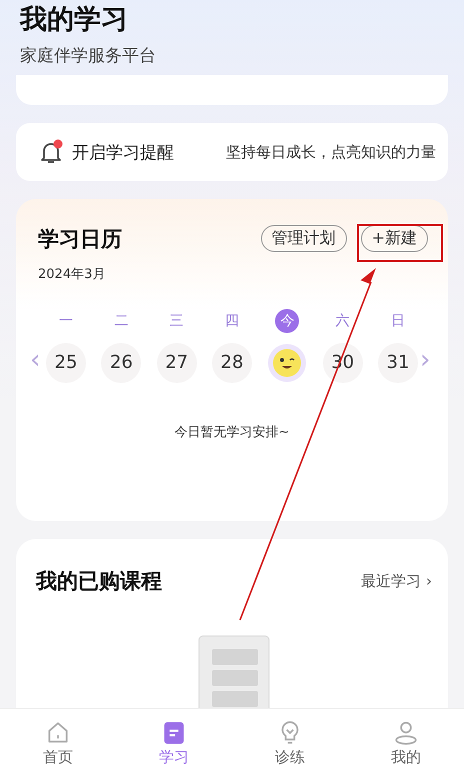 This screenshot has width=464, height=777. Describe the element at coordinates (232, 432) in the screenshot. I see `empty-schedule-text: 今日暂无学习安排~` at that location.